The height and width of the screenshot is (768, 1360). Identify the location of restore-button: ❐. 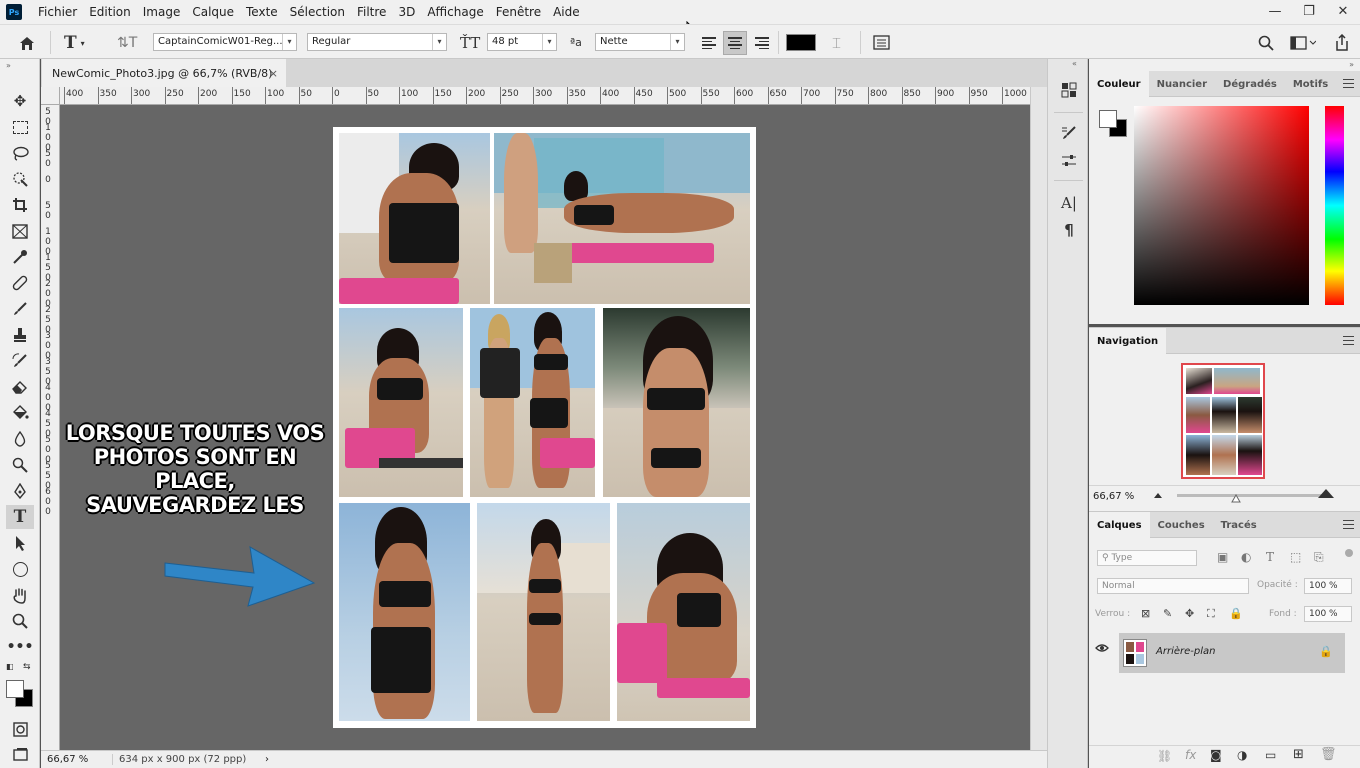
(1309, 11).